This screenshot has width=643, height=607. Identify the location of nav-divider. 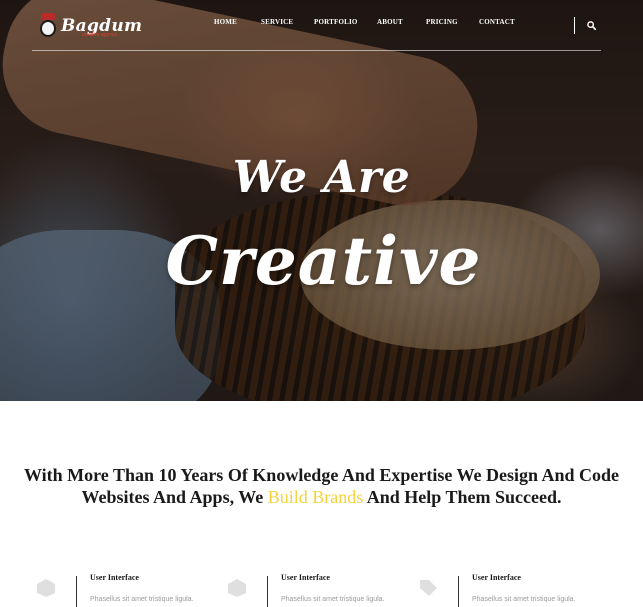
(574, 25).